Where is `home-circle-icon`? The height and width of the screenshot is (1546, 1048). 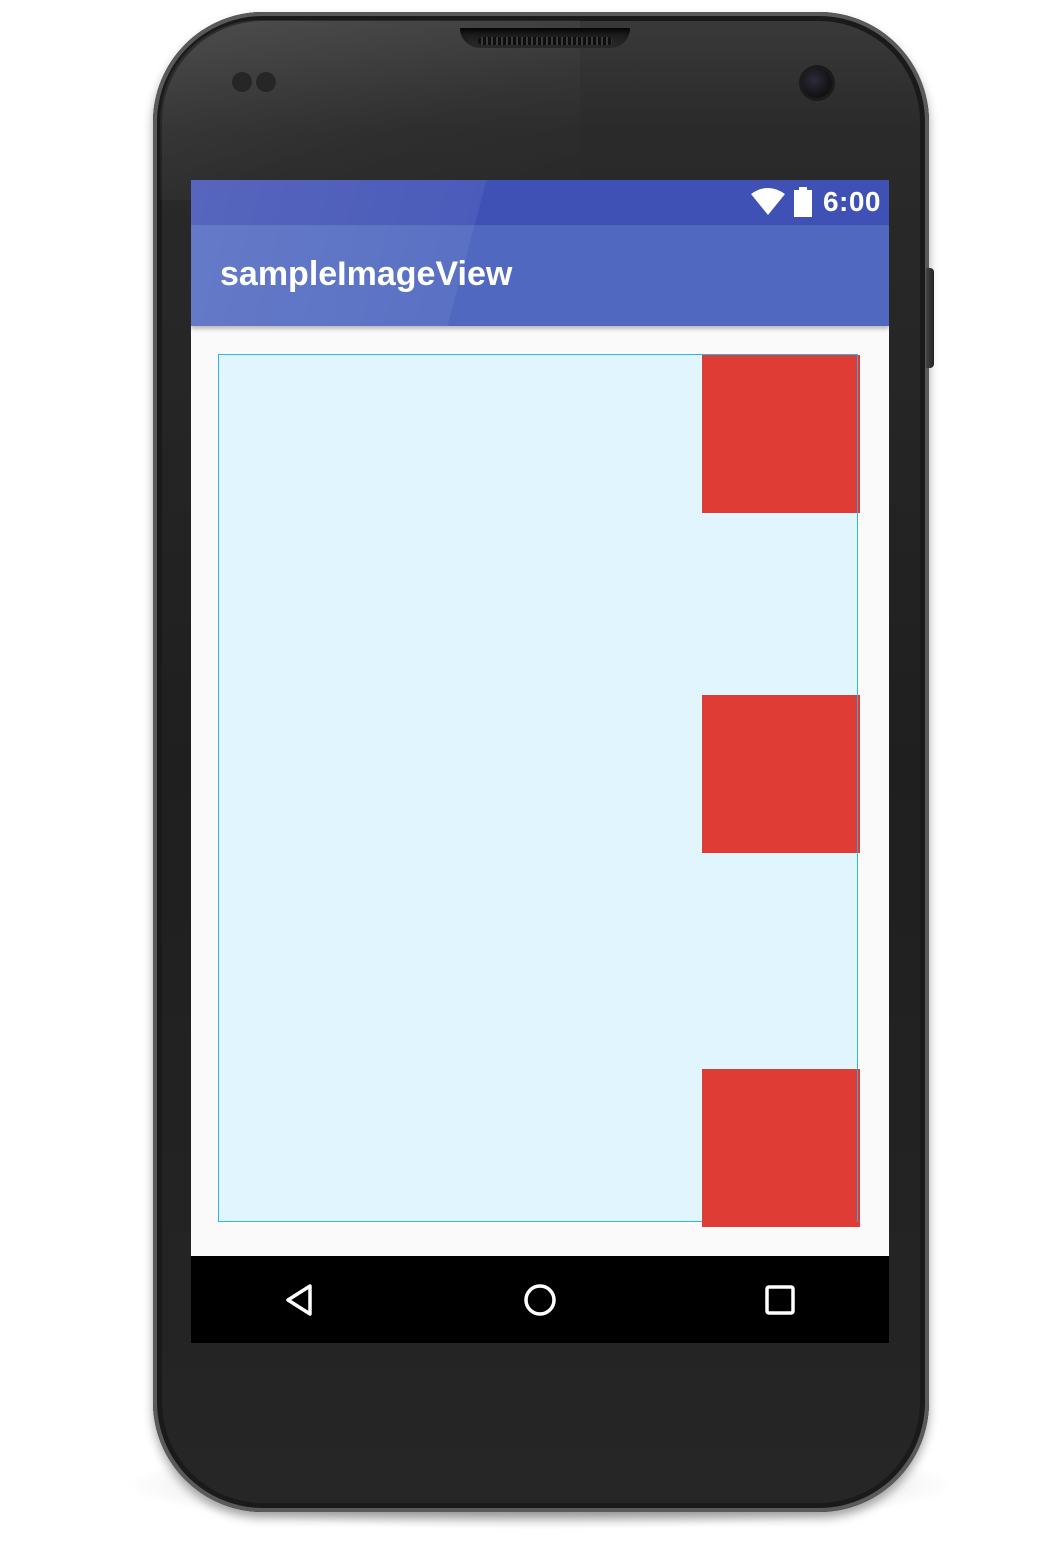
home-circle-icon is located at coordinates (540, 1300).